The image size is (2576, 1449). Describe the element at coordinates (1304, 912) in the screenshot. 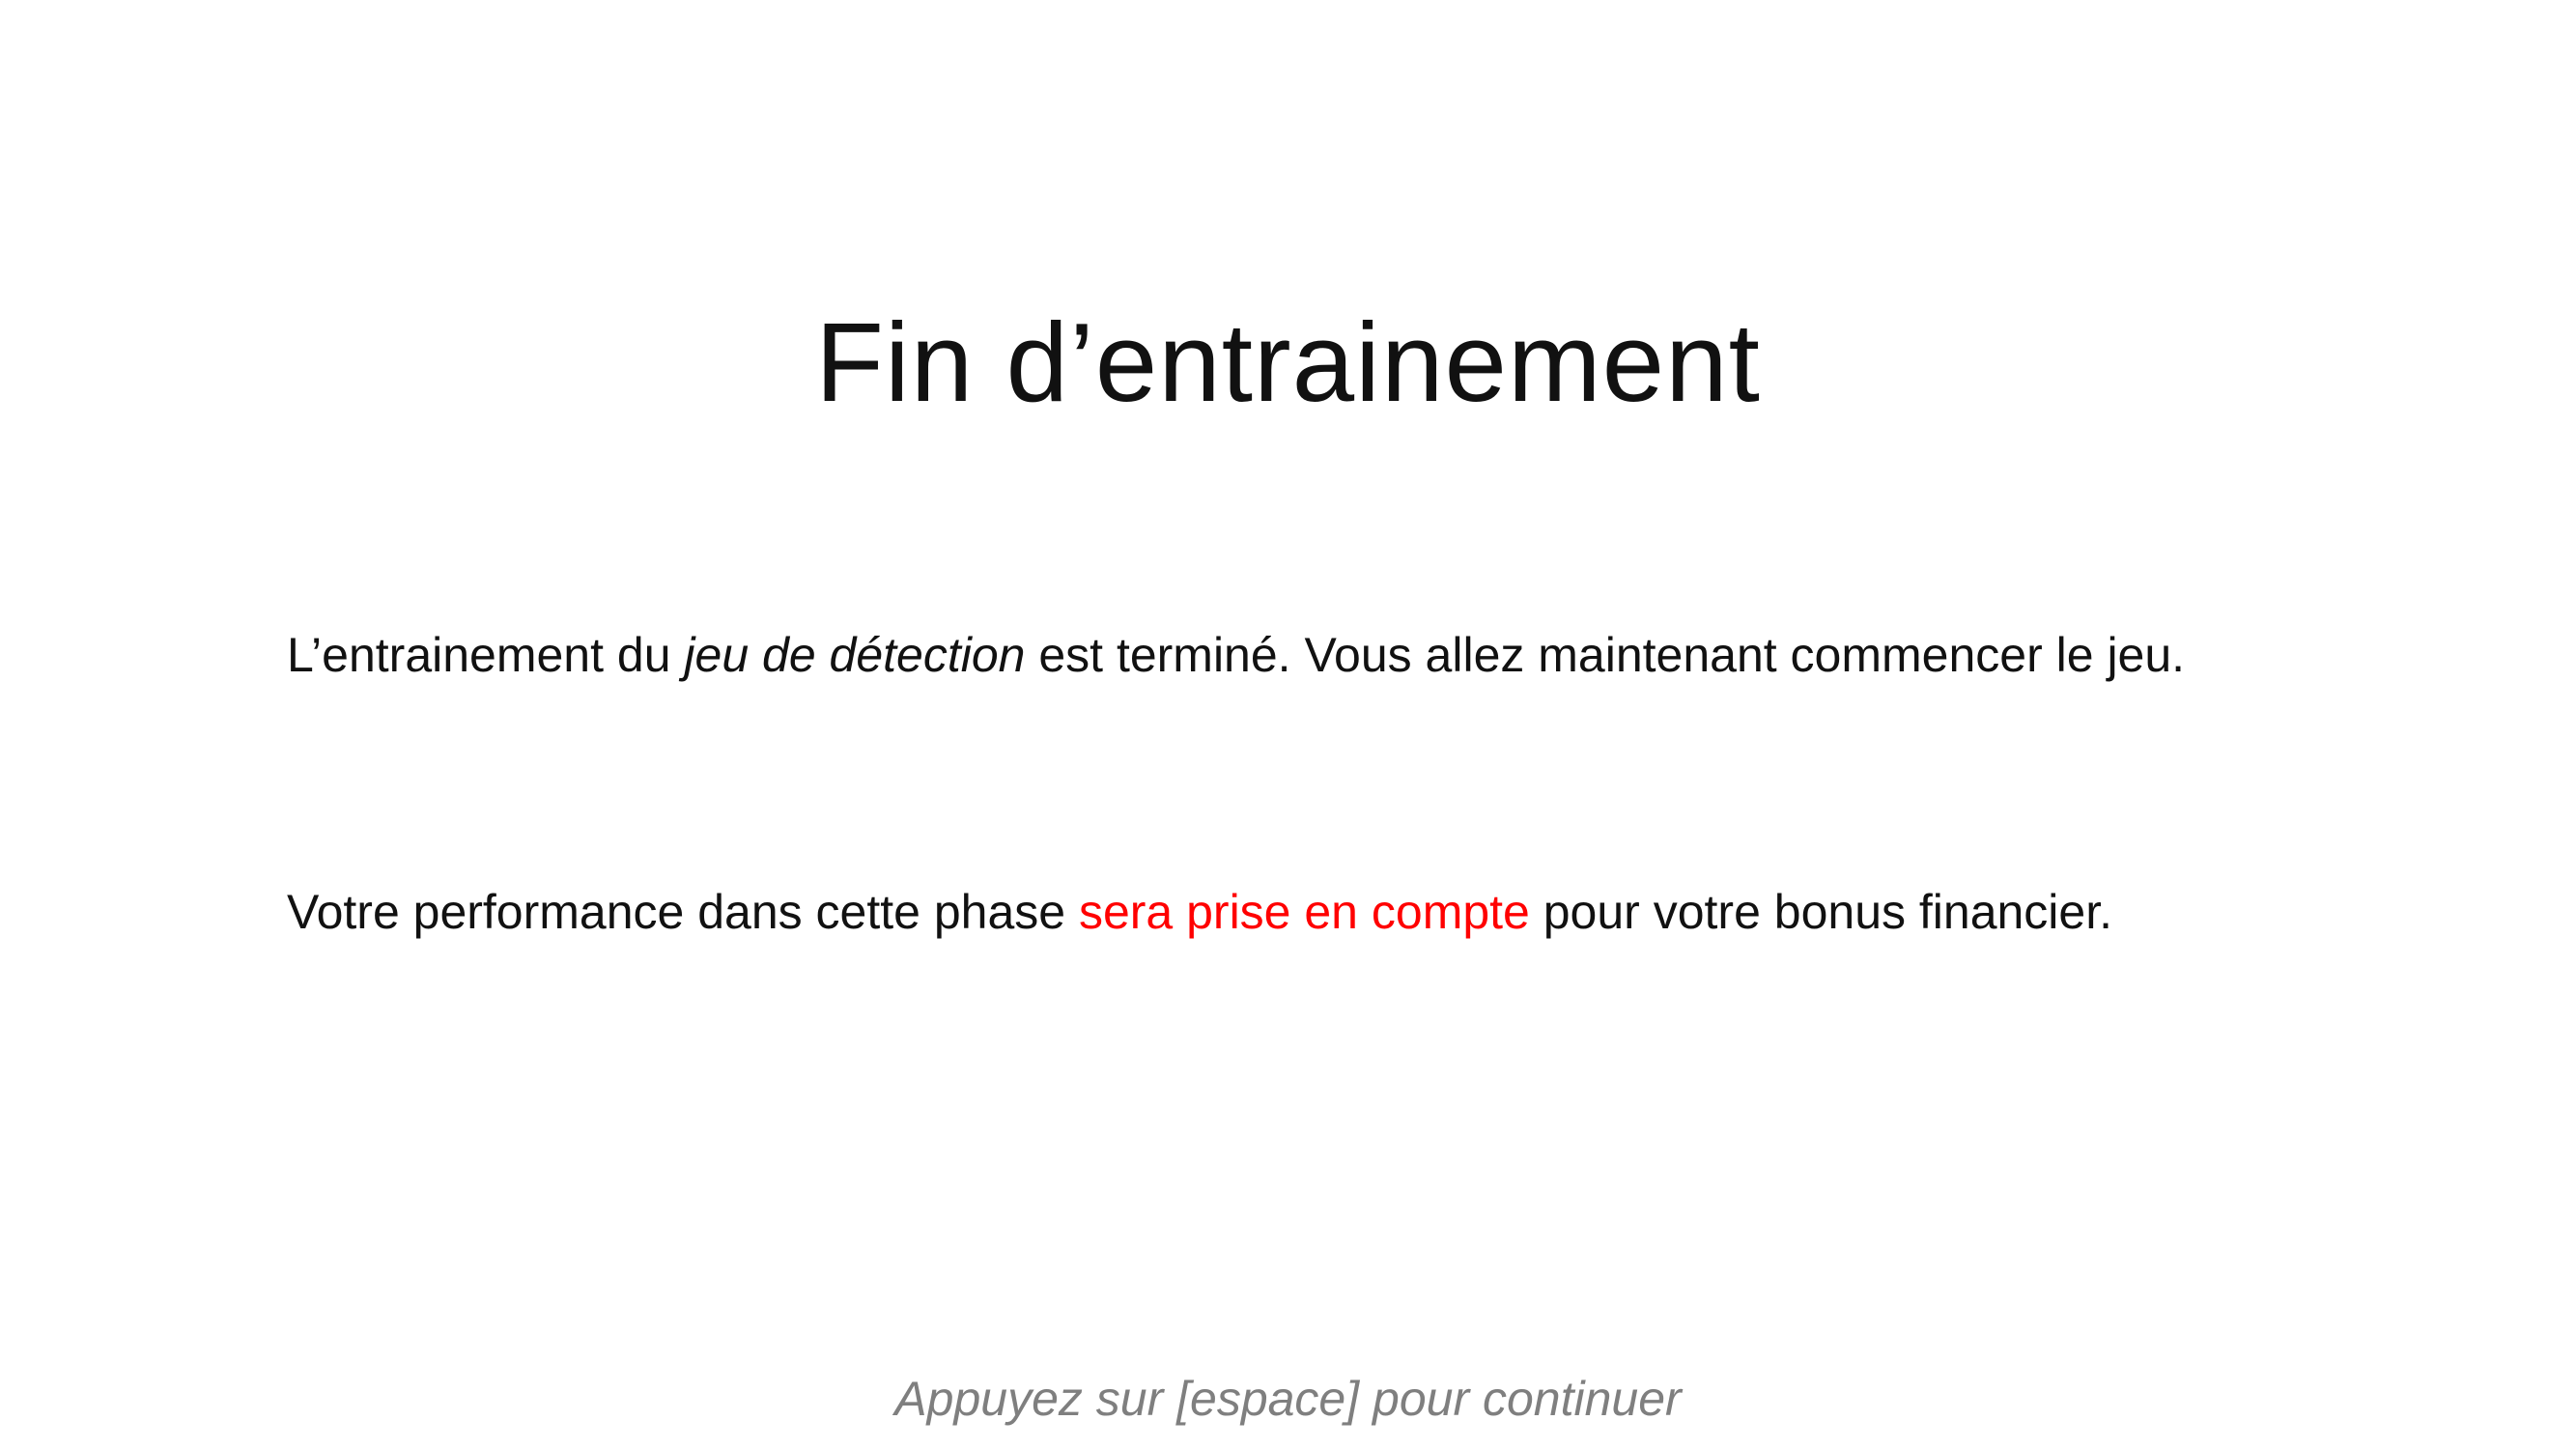

I see `bonus-highlight-text: sera prise en compte` at that location.